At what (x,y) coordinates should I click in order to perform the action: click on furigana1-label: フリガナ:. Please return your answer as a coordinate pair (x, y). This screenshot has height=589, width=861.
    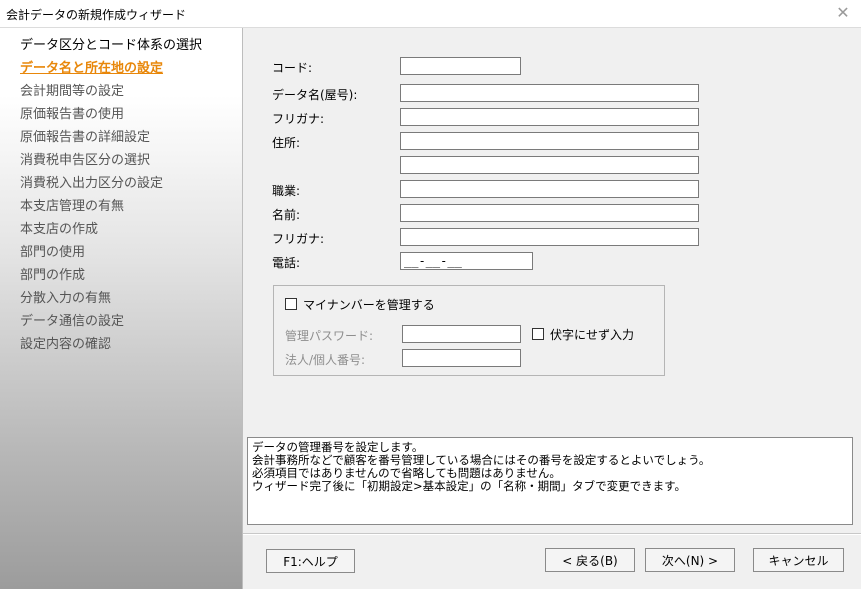
    Looking at the image, I should click on (298, 119).